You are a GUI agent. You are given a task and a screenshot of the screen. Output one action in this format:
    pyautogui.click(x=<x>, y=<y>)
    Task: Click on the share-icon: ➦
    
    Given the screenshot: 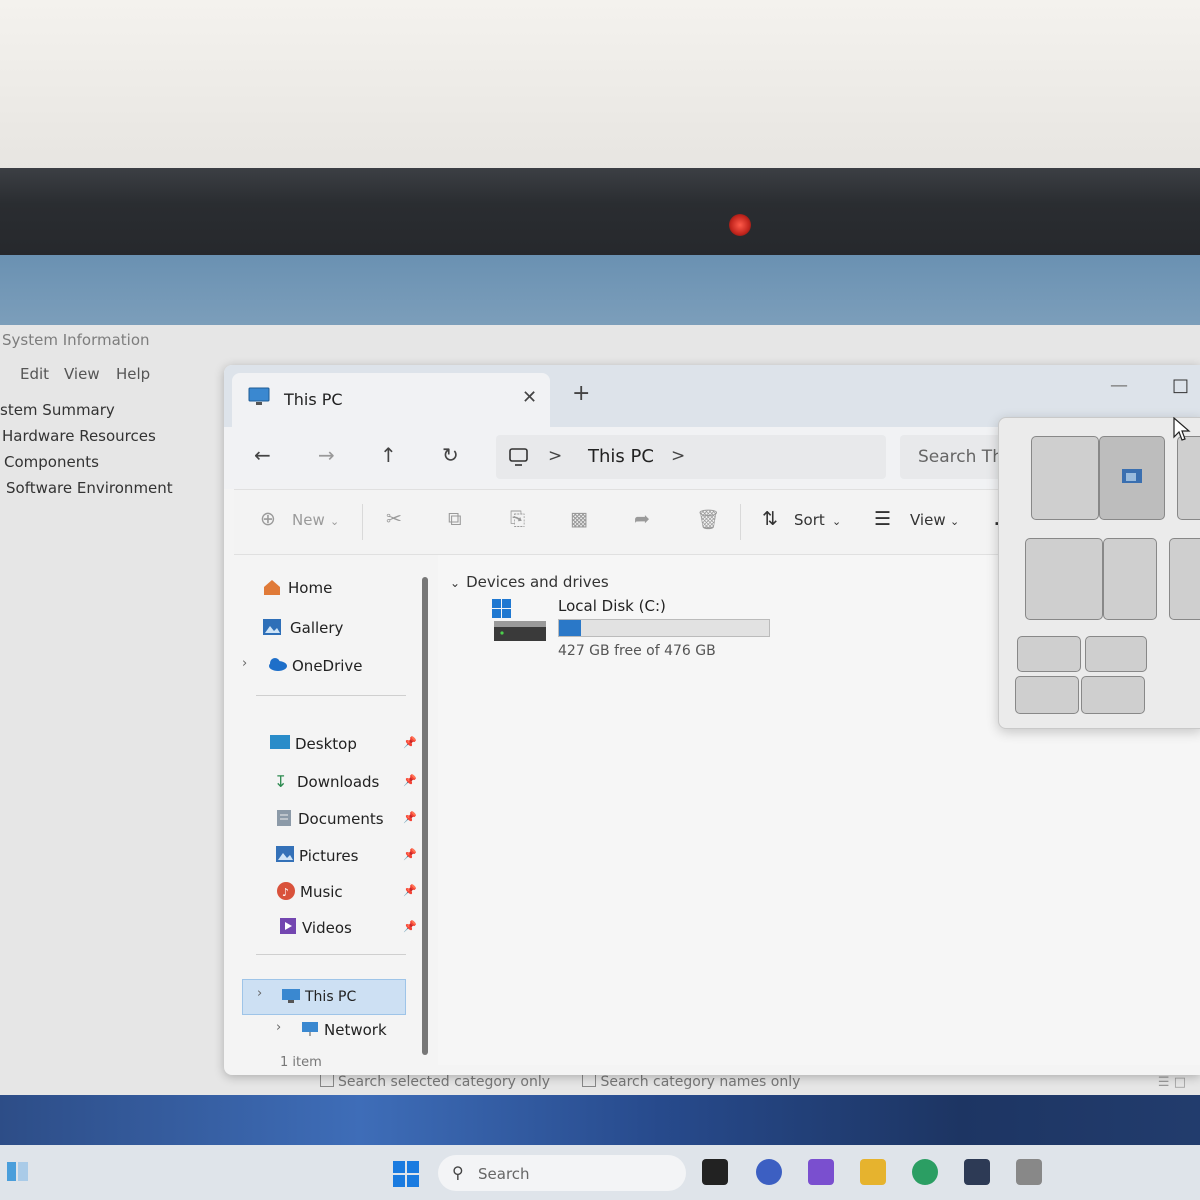 What is the action you would take?
    pyautogui.click(x=642, y=519)
    